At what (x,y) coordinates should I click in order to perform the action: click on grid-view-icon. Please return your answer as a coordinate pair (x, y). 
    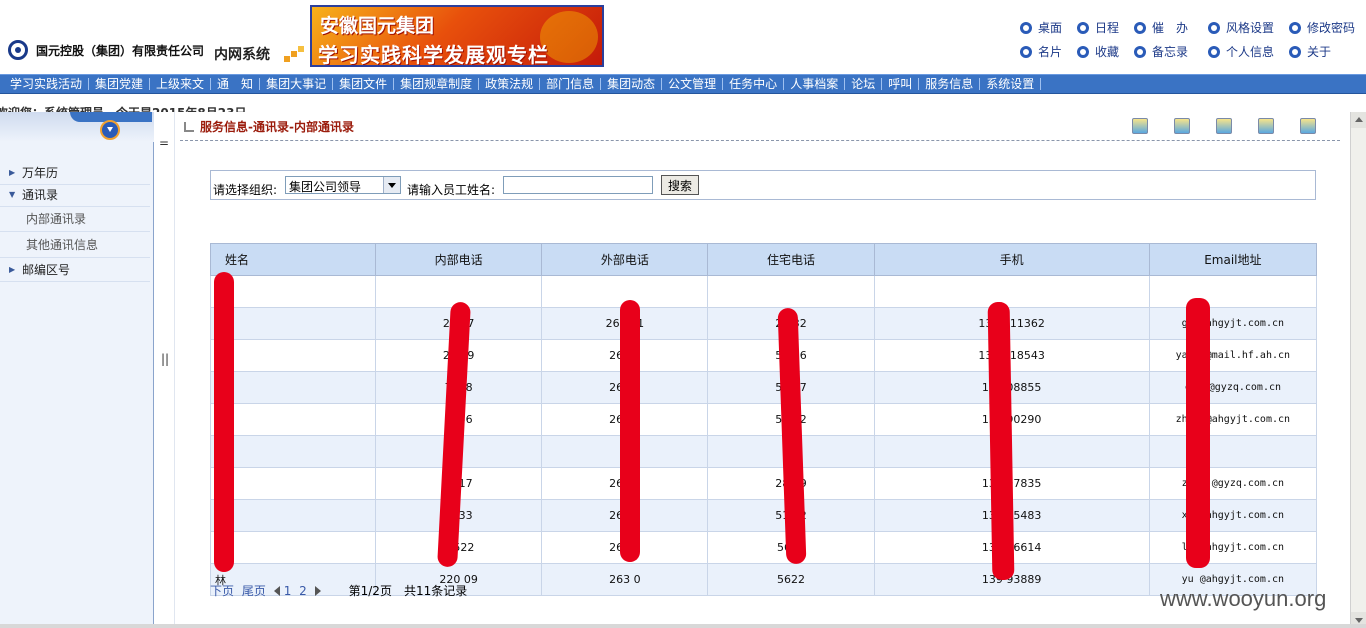
    Looking at the image, I should click on (1140, 126).